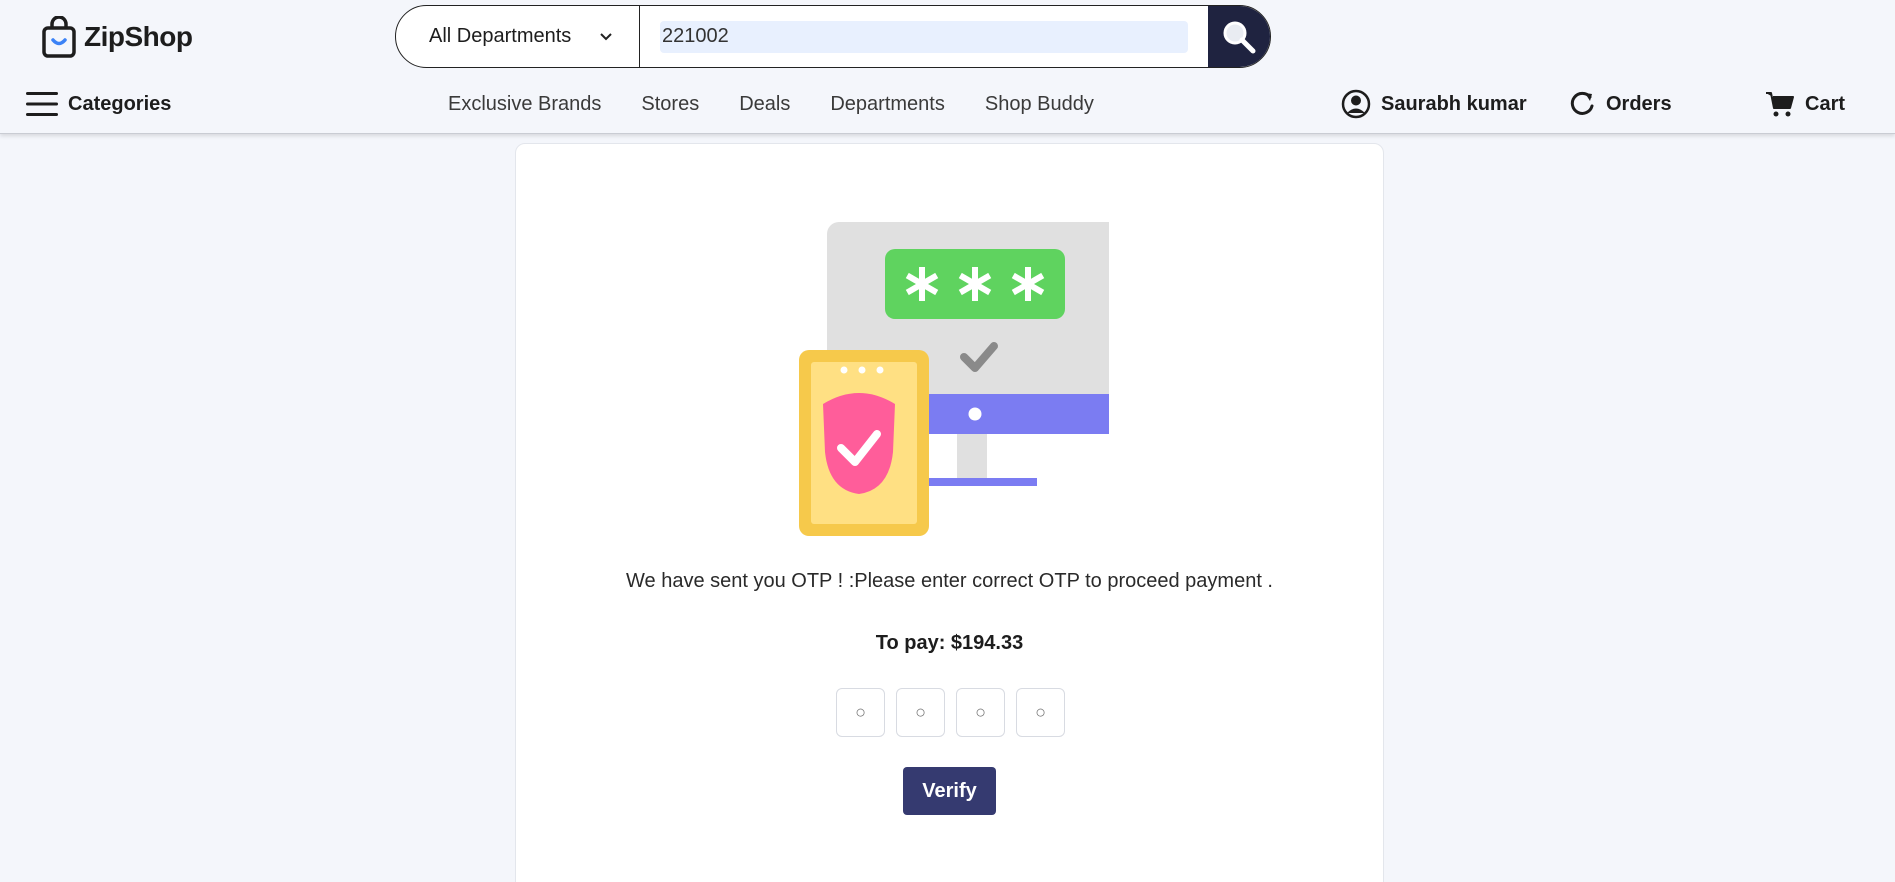 This screenshot has height=882, width=1895. I want to click on search-button, so click(1239, 36).